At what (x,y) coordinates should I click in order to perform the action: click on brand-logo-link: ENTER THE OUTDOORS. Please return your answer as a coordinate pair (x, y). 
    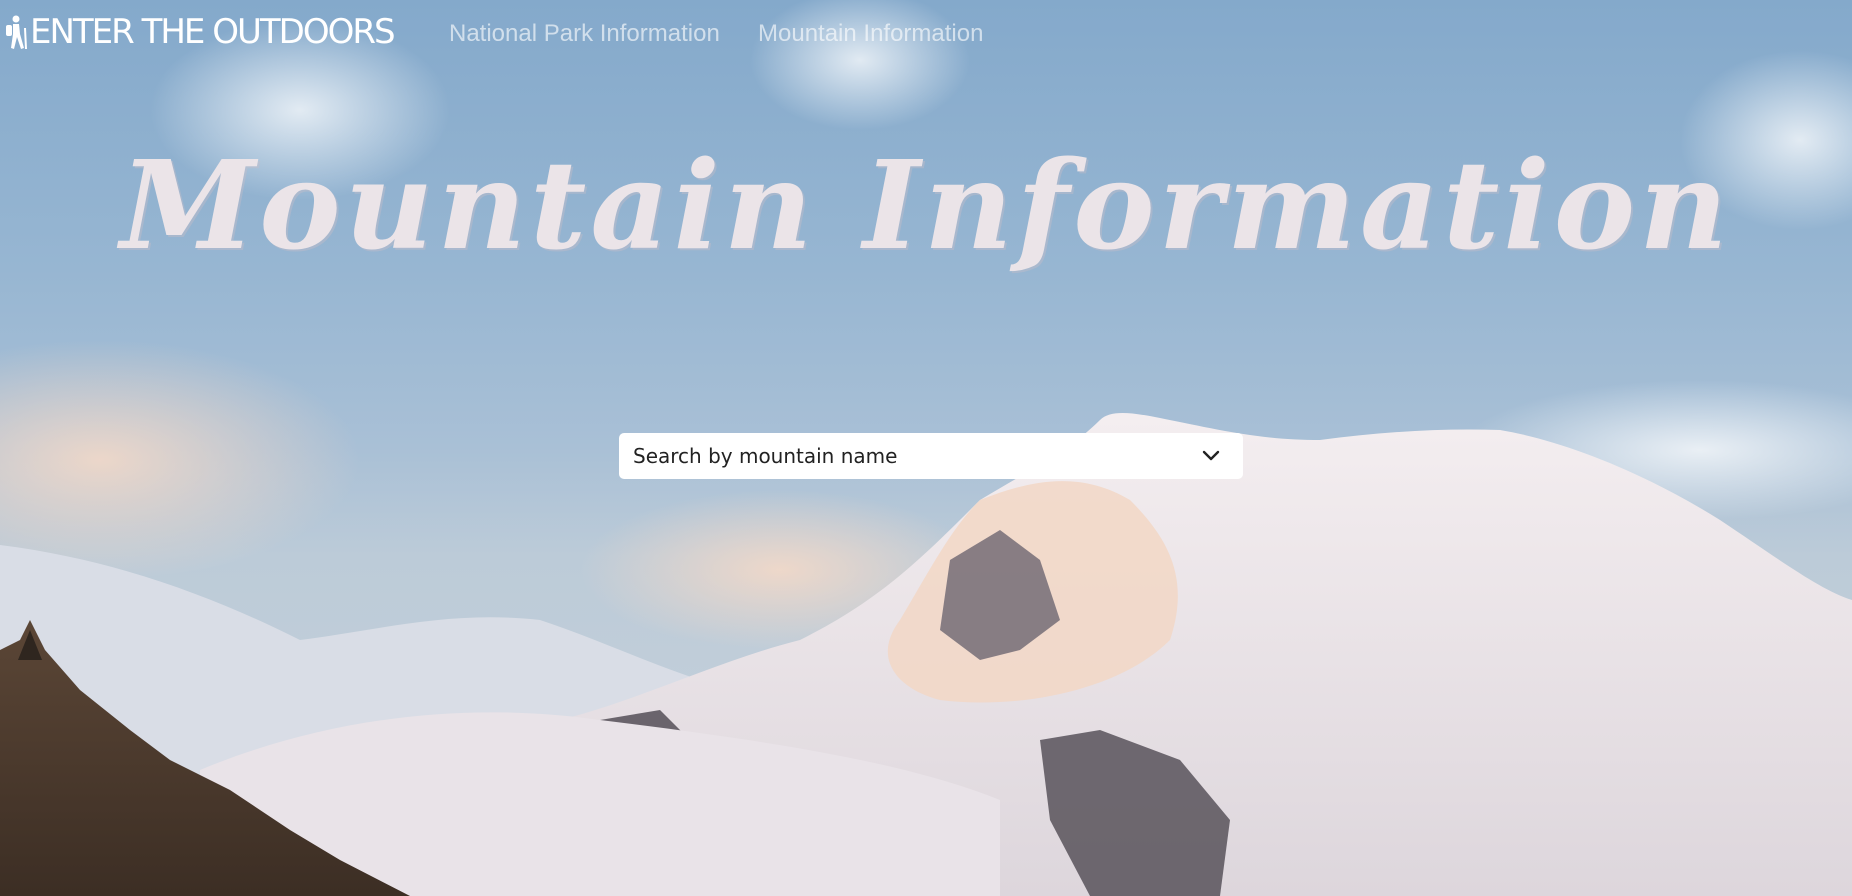
    Looking at the image, I should click on (199, 32).